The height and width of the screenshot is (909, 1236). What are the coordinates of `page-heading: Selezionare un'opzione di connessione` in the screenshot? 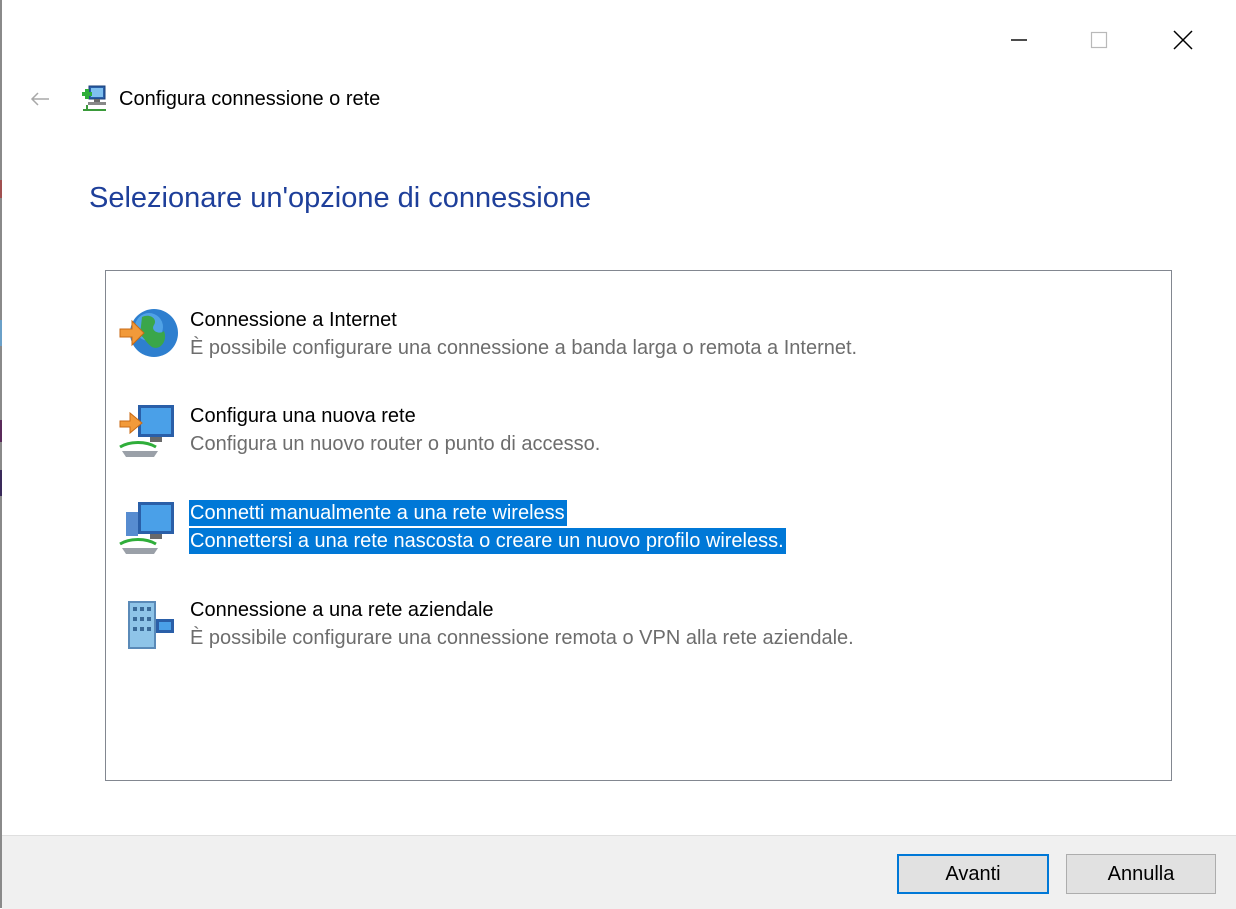 It's located at (340, 198).